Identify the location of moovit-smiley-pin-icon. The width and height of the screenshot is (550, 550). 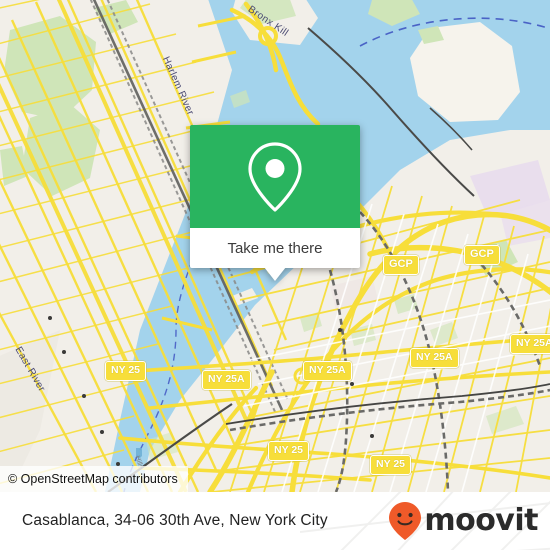
(405, 521).